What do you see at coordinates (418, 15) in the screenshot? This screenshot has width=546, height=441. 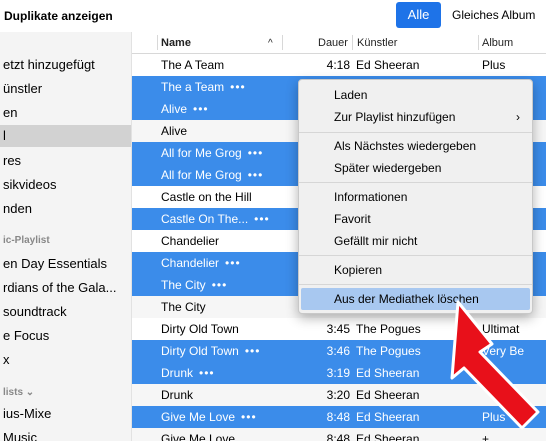 I see `all-button: Alle` at bounding box center [418, 15].